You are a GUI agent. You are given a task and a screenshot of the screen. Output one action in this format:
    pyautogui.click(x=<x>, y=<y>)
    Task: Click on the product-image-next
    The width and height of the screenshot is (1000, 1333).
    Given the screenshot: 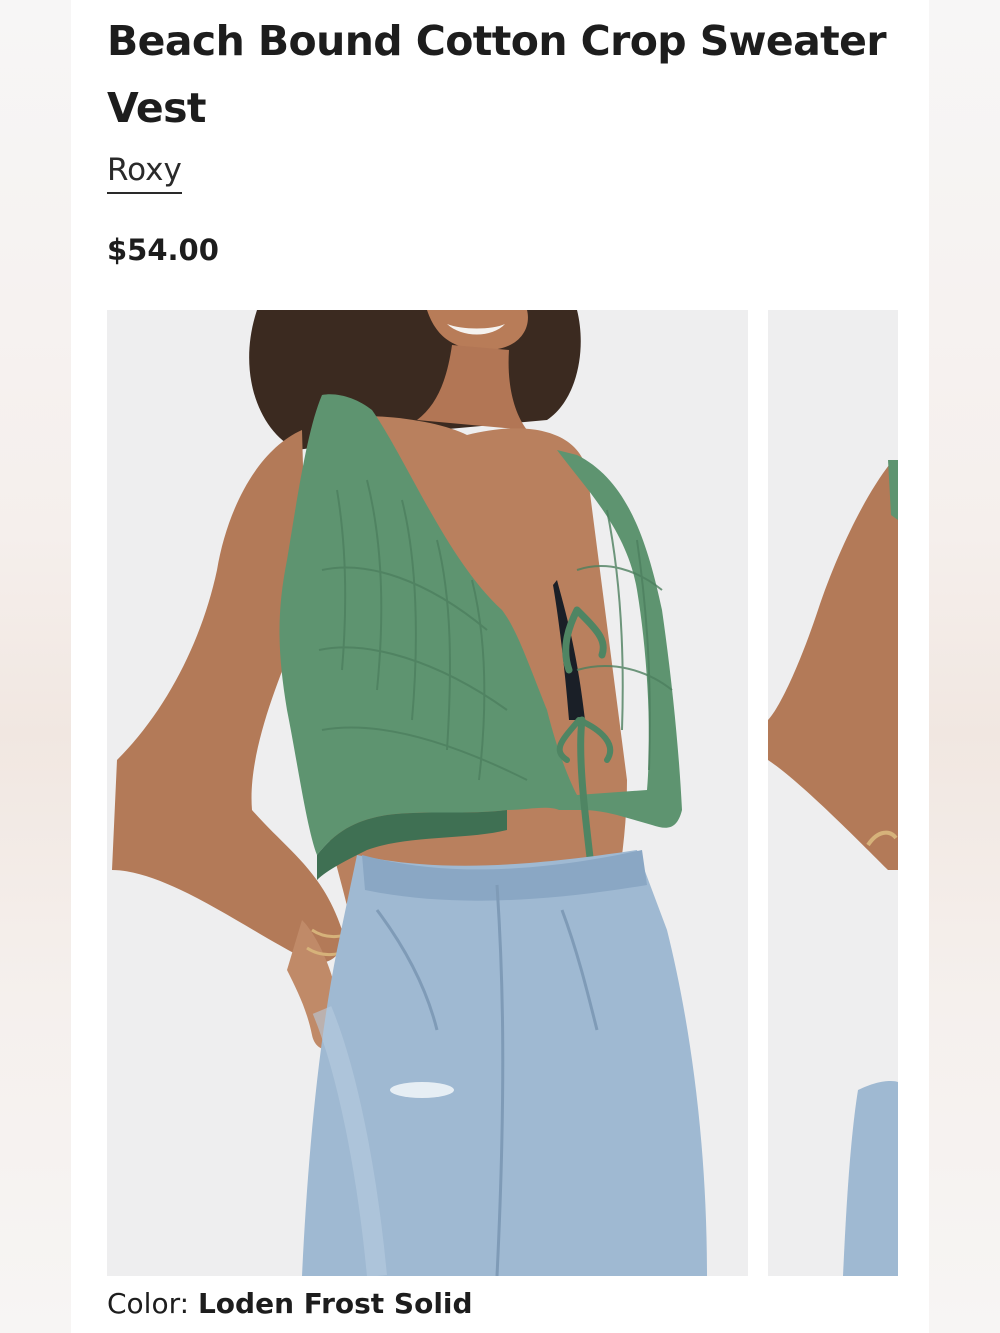 What is the action you would take?
    pyautogui.click(x=833, y=793)
    